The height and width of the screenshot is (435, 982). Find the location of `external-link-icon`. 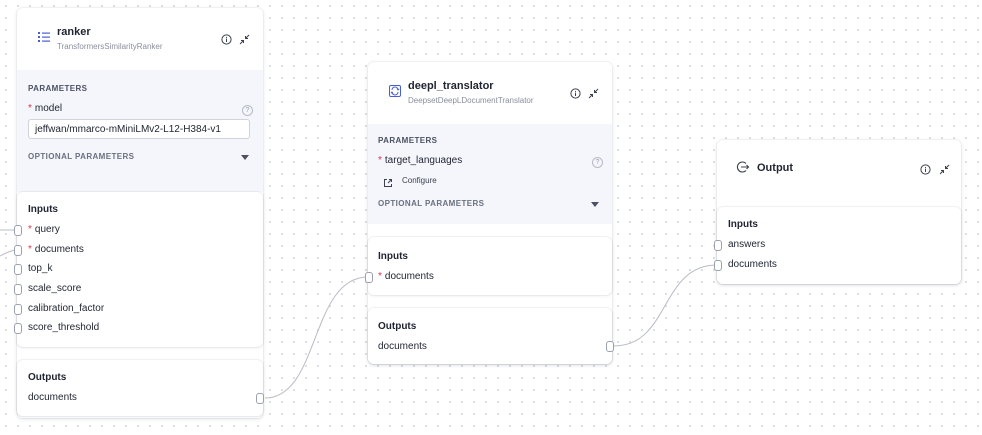

external-link-icon is located at coordinates (388, 181).